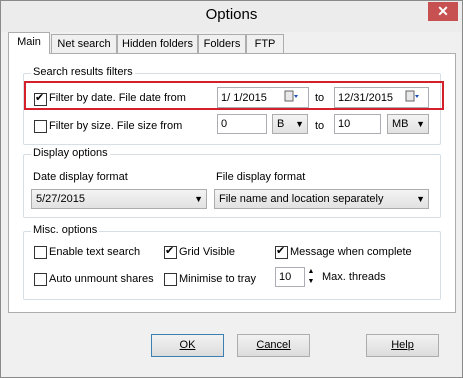 This screenshot has height=378, width=463. I want to click on max-threads-input: 10, so click(290, 277).